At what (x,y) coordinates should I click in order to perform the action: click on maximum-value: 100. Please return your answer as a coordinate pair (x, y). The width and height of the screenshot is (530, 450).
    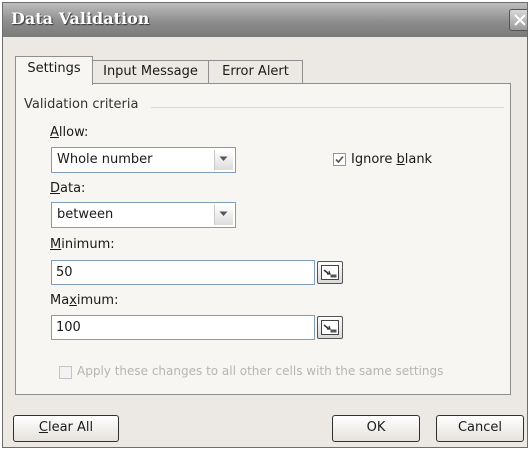
    Looking at the image, I should click on (68, 327).